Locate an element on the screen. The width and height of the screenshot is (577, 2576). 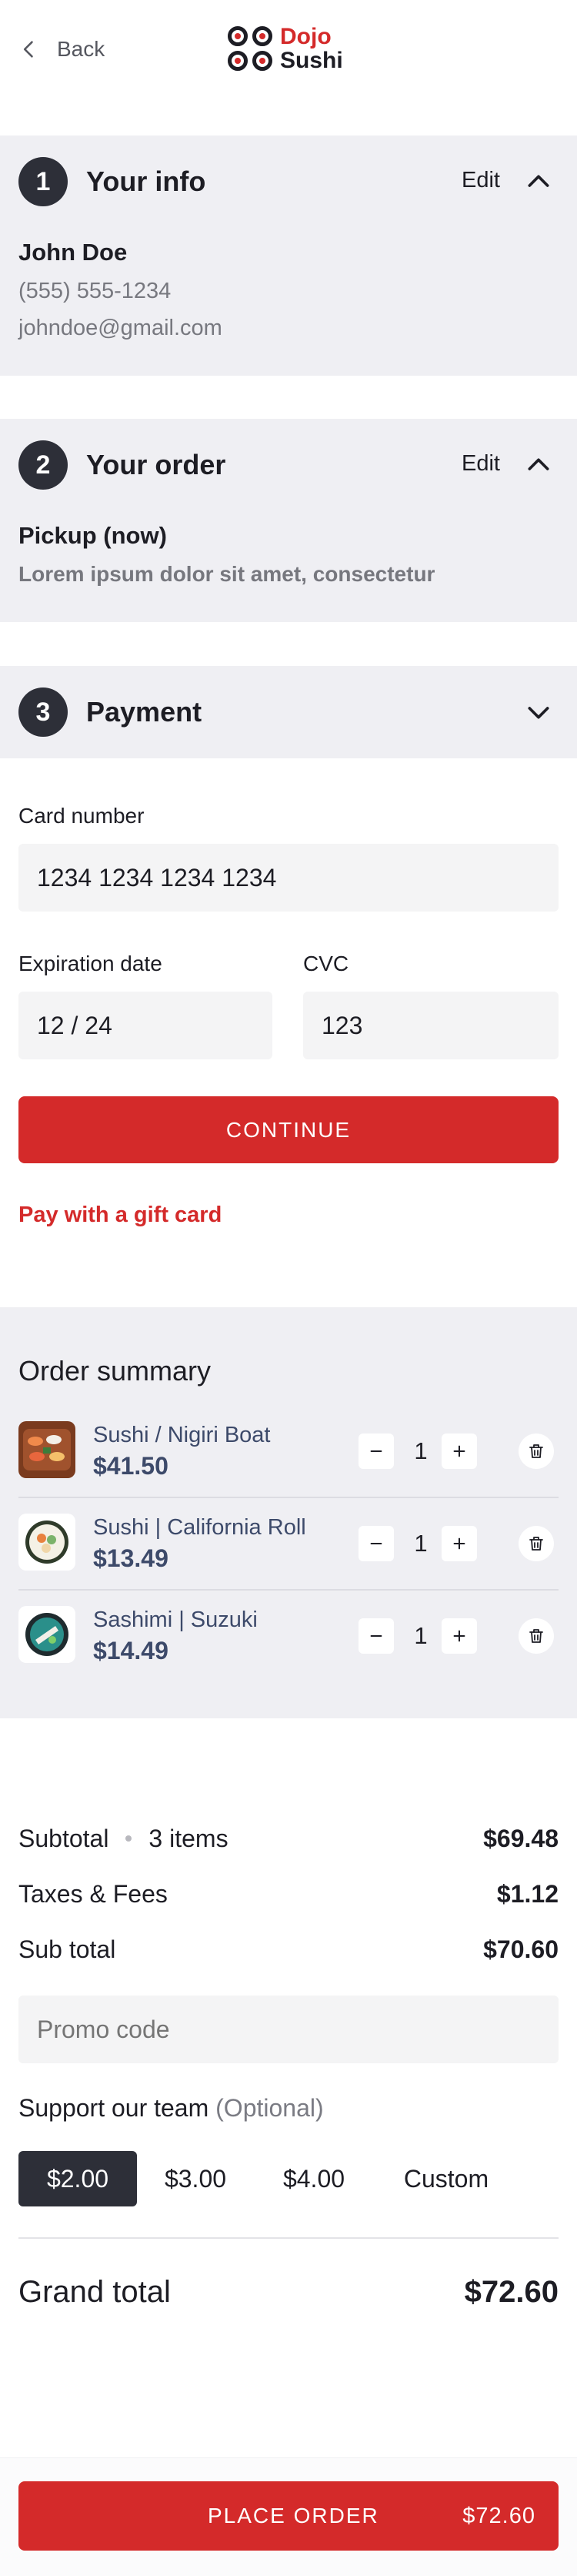
payment-header: 3 Payment is located at coordinates (110, 712).